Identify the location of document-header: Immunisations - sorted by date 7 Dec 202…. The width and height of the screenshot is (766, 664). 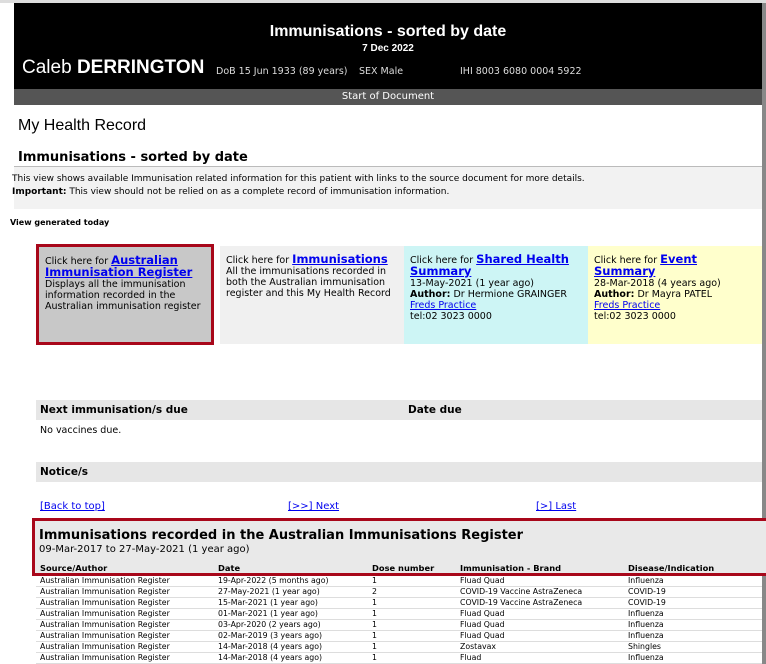
(388, 46).